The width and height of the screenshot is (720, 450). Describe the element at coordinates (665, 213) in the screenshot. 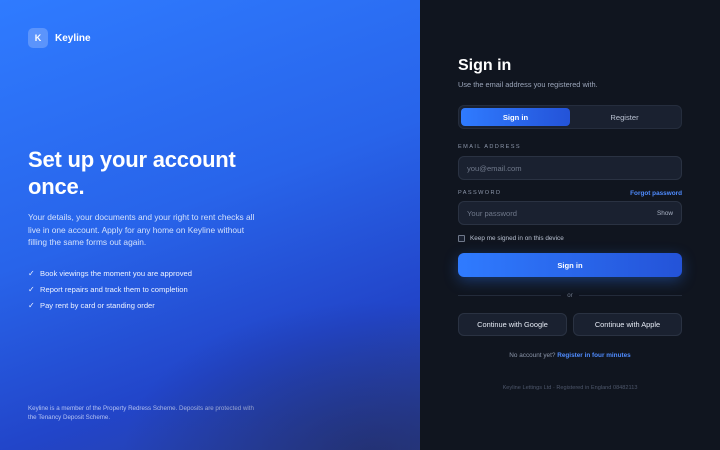

I see `show-password-button: Show` at that location.